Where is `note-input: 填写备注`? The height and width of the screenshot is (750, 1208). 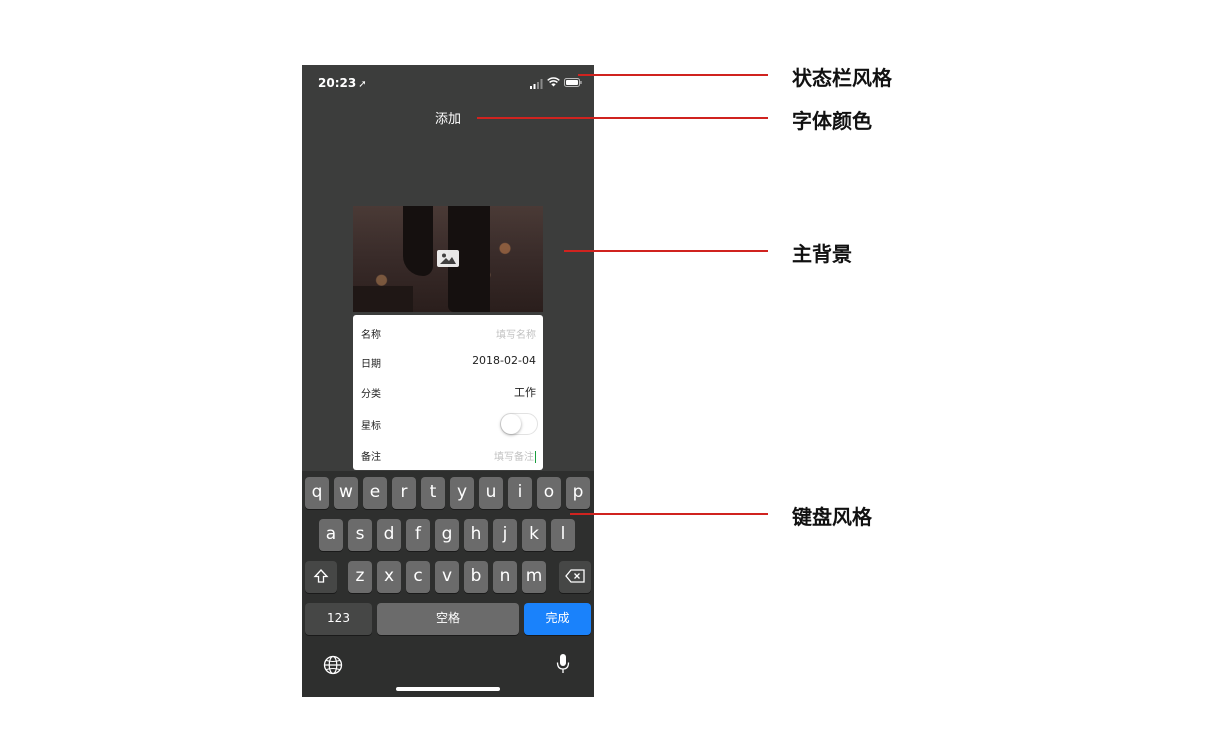 note-input: 填写备注 is located at coordinates (515, 455).